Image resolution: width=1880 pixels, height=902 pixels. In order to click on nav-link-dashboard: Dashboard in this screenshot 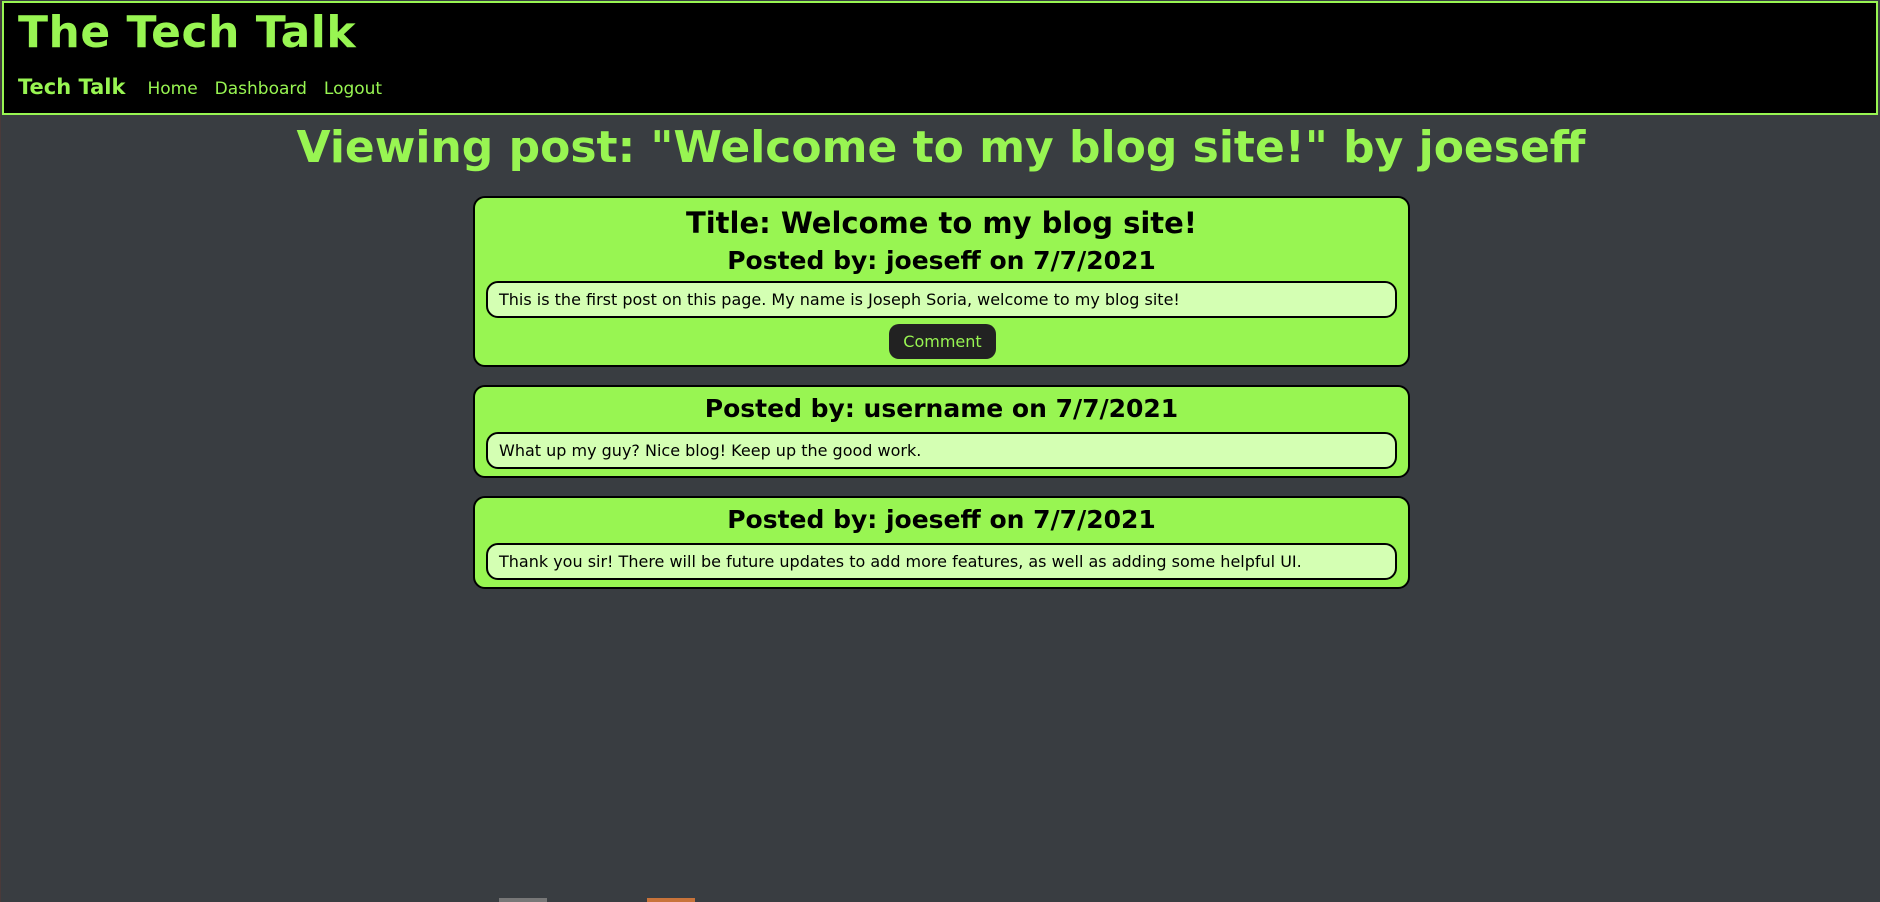, I will do `click(261, 89)`.